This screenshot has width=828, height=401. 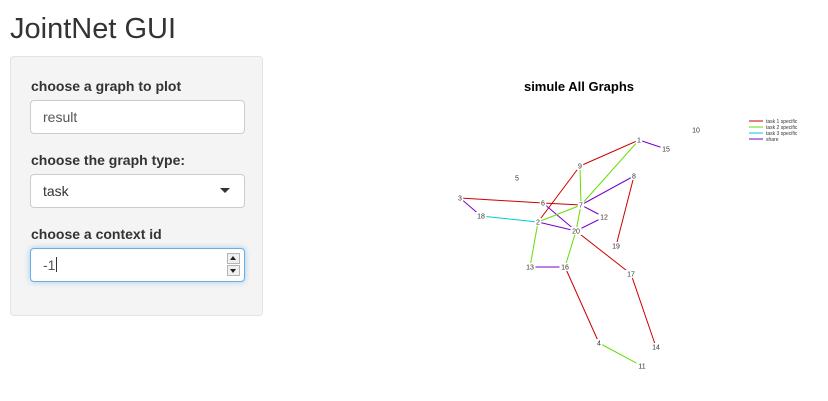 What do you see at coordinates (599, 344) in the screenshot?
I see `graph-node-label: 4` at bounding box center [599, 344].